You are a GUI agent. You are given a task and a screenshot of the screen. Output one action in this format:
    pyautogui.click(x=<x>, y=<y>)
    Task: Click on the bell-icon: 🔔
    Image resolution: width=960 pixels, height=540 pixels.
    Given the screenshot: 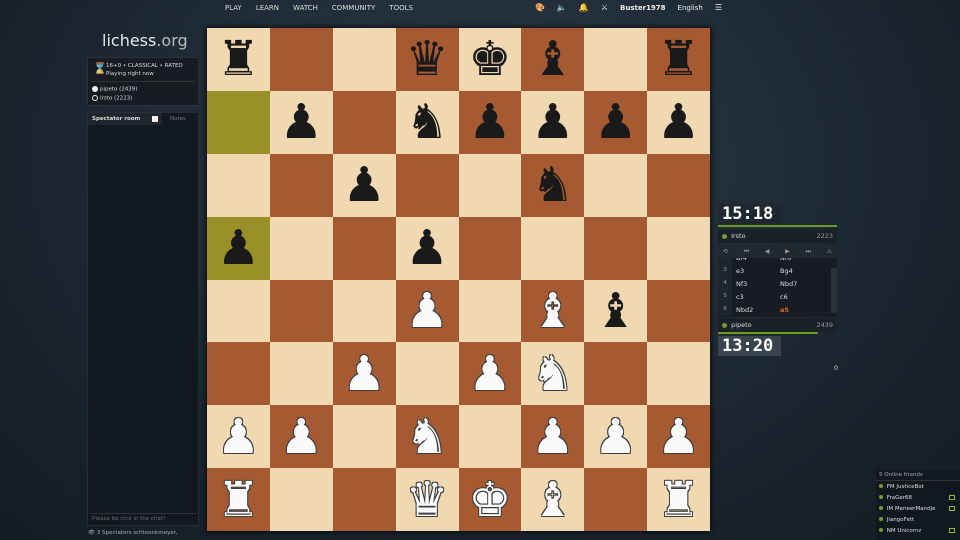 What is the action you would take?
    pyautogui.click(x=584, y=7)
    